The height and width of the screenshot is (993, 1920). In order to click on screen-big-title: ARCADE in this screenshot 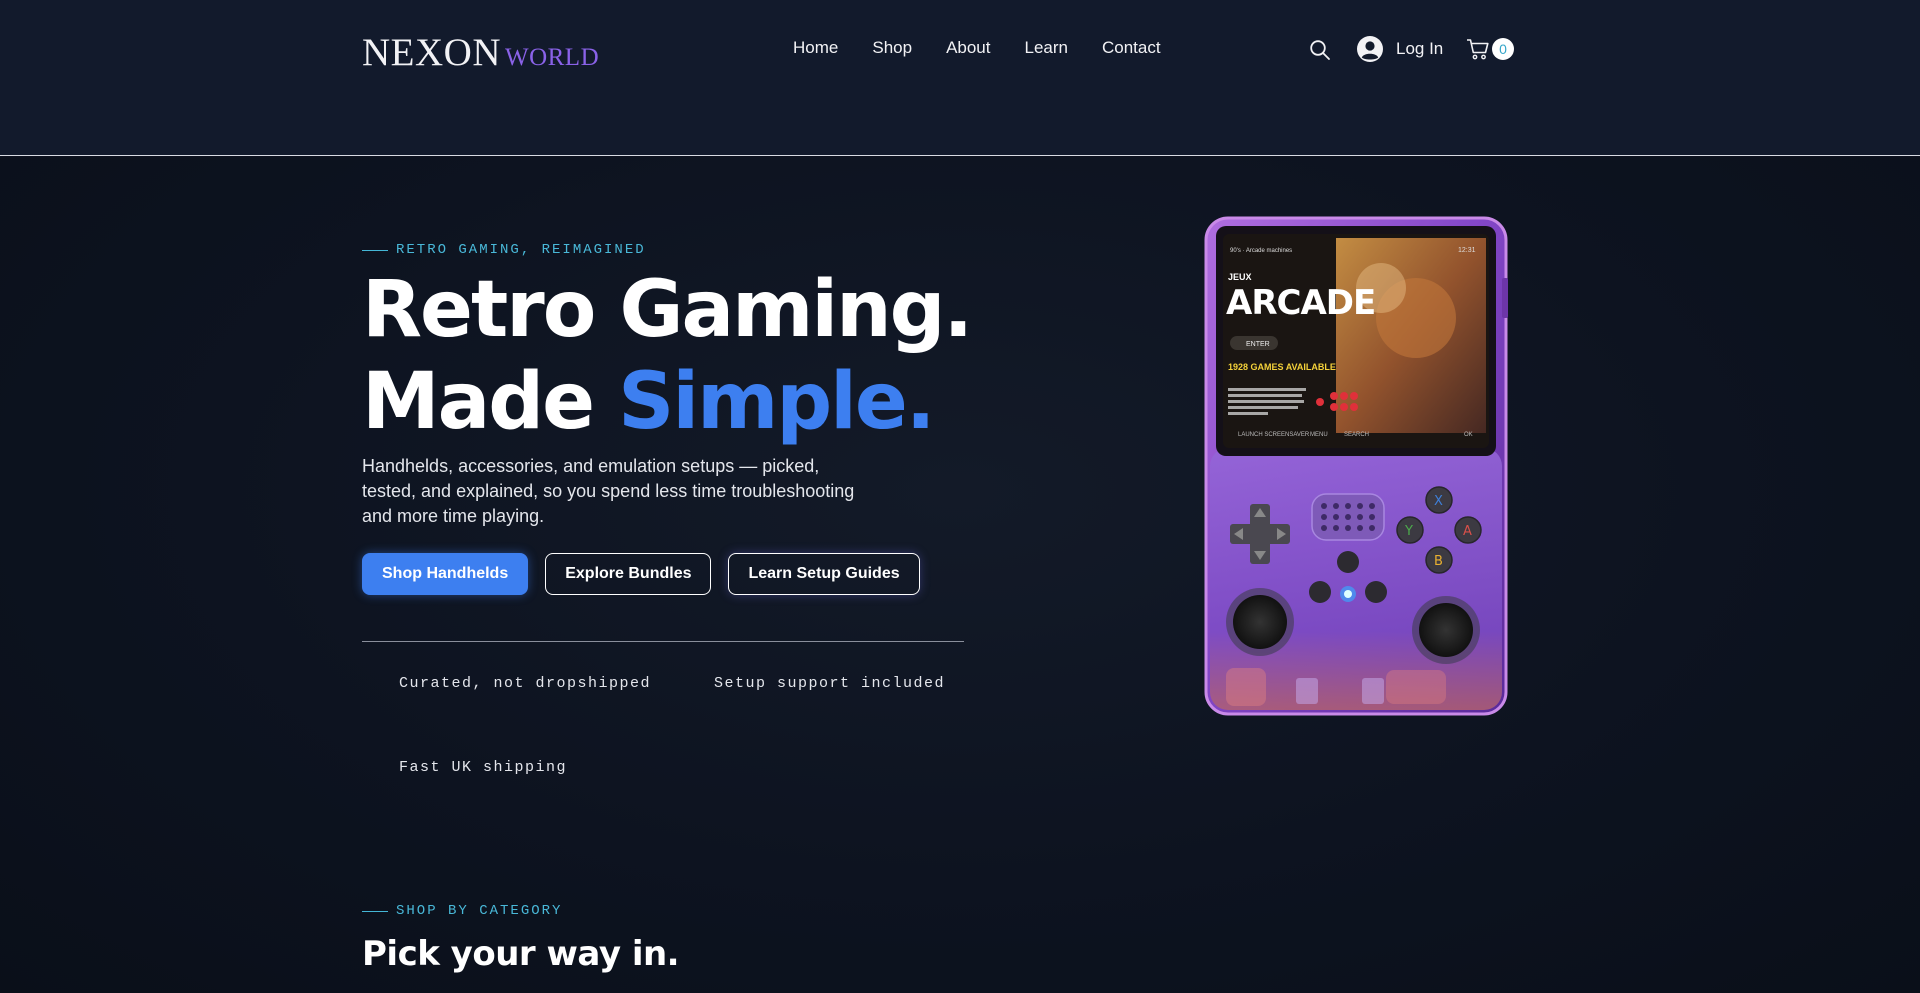, I will do `click(1300, 303)`.